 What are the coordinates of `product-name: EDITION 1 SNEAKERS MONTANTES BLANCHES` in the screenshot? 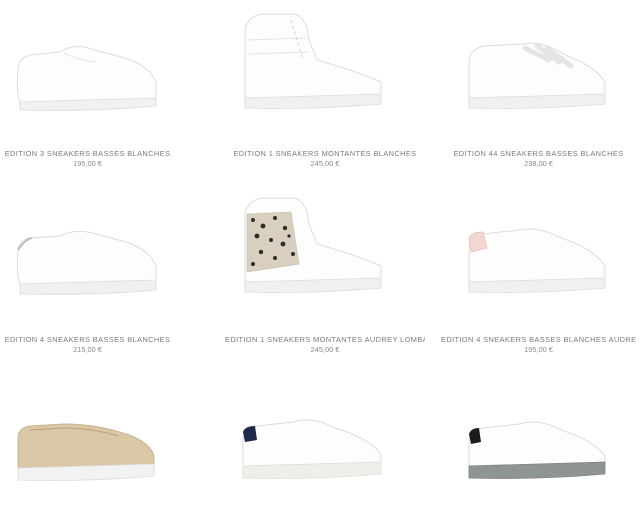 It's located at (325, 153).